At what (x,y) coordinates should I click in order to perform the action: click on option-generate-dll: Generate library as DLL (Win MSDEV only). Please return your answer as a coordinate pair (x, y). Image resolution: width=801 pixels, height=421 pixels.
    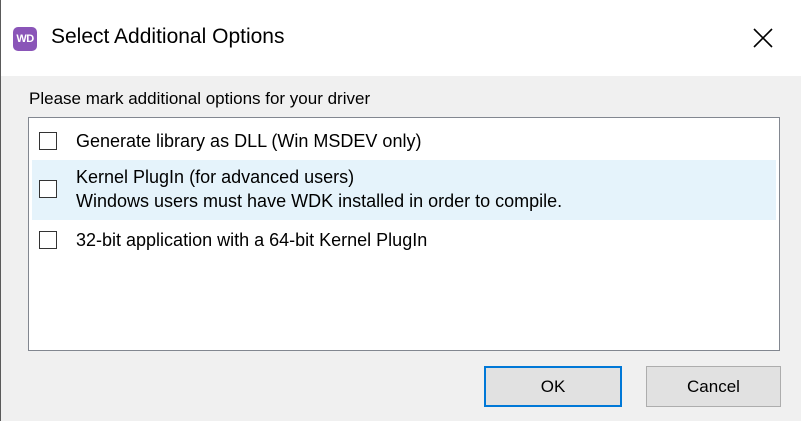
    Looking at the image, I should click on (404, 141).